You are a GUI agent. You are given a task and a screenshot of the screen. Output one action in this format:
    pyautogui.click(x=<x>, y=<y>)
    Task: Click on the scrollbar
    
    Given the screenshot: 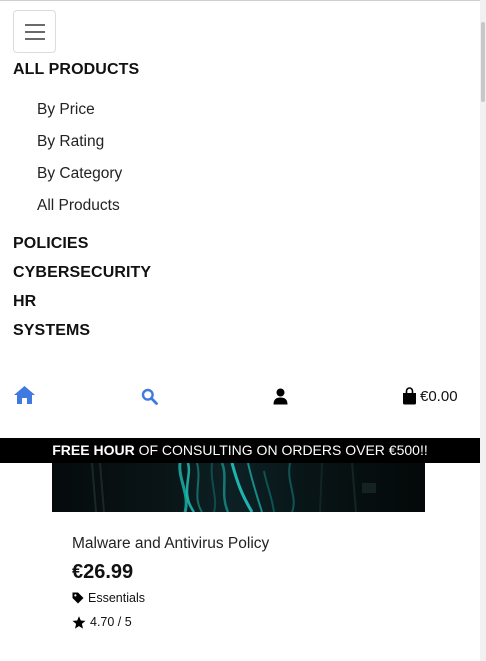 What is the action you would take?
    pyautogui.click(x=483, y=330)
    